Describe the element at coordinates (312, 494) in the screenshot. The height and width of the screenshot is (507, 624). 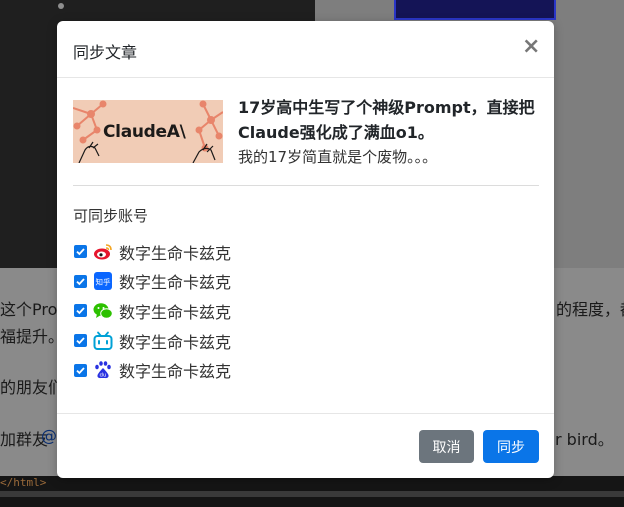
I see `bottom-scrollbar` at that location.